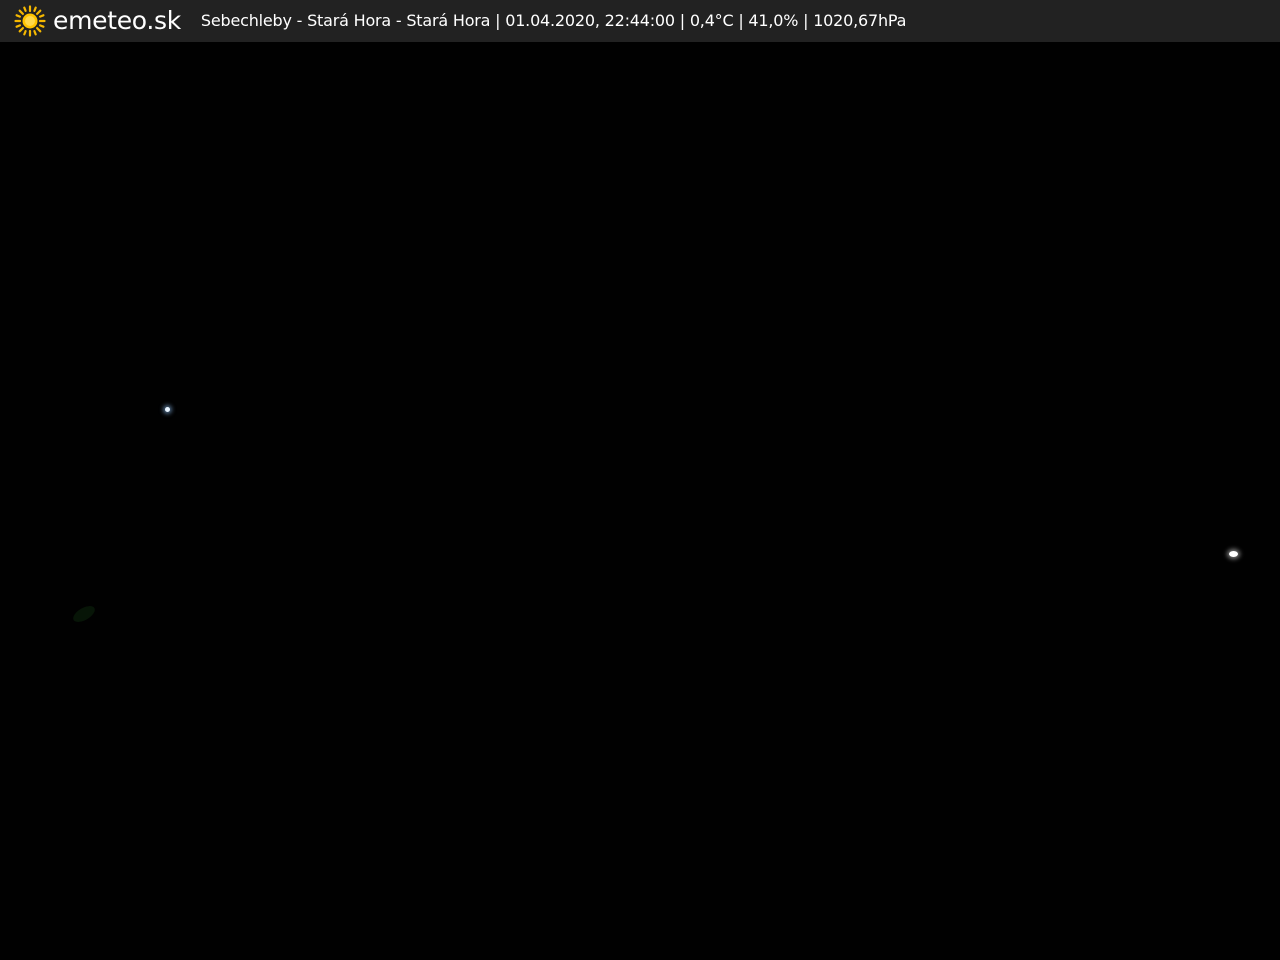  Describe the element at coordinates (1233, 554) in the screenshot. I see `bright-light` at that location.